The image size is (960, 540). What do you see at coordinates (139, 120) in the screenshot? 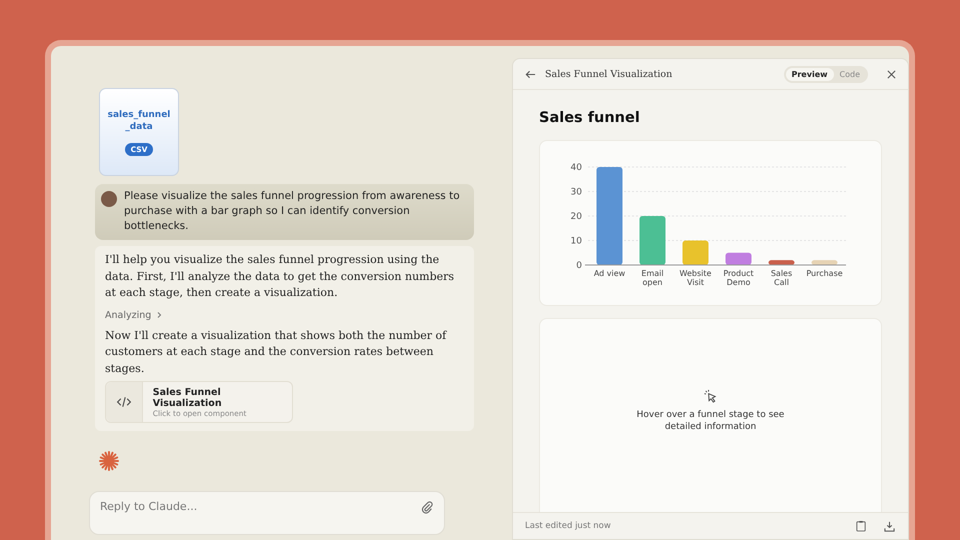
I see `file-name: sales_funnel_data` at bounding box center [139, 120].